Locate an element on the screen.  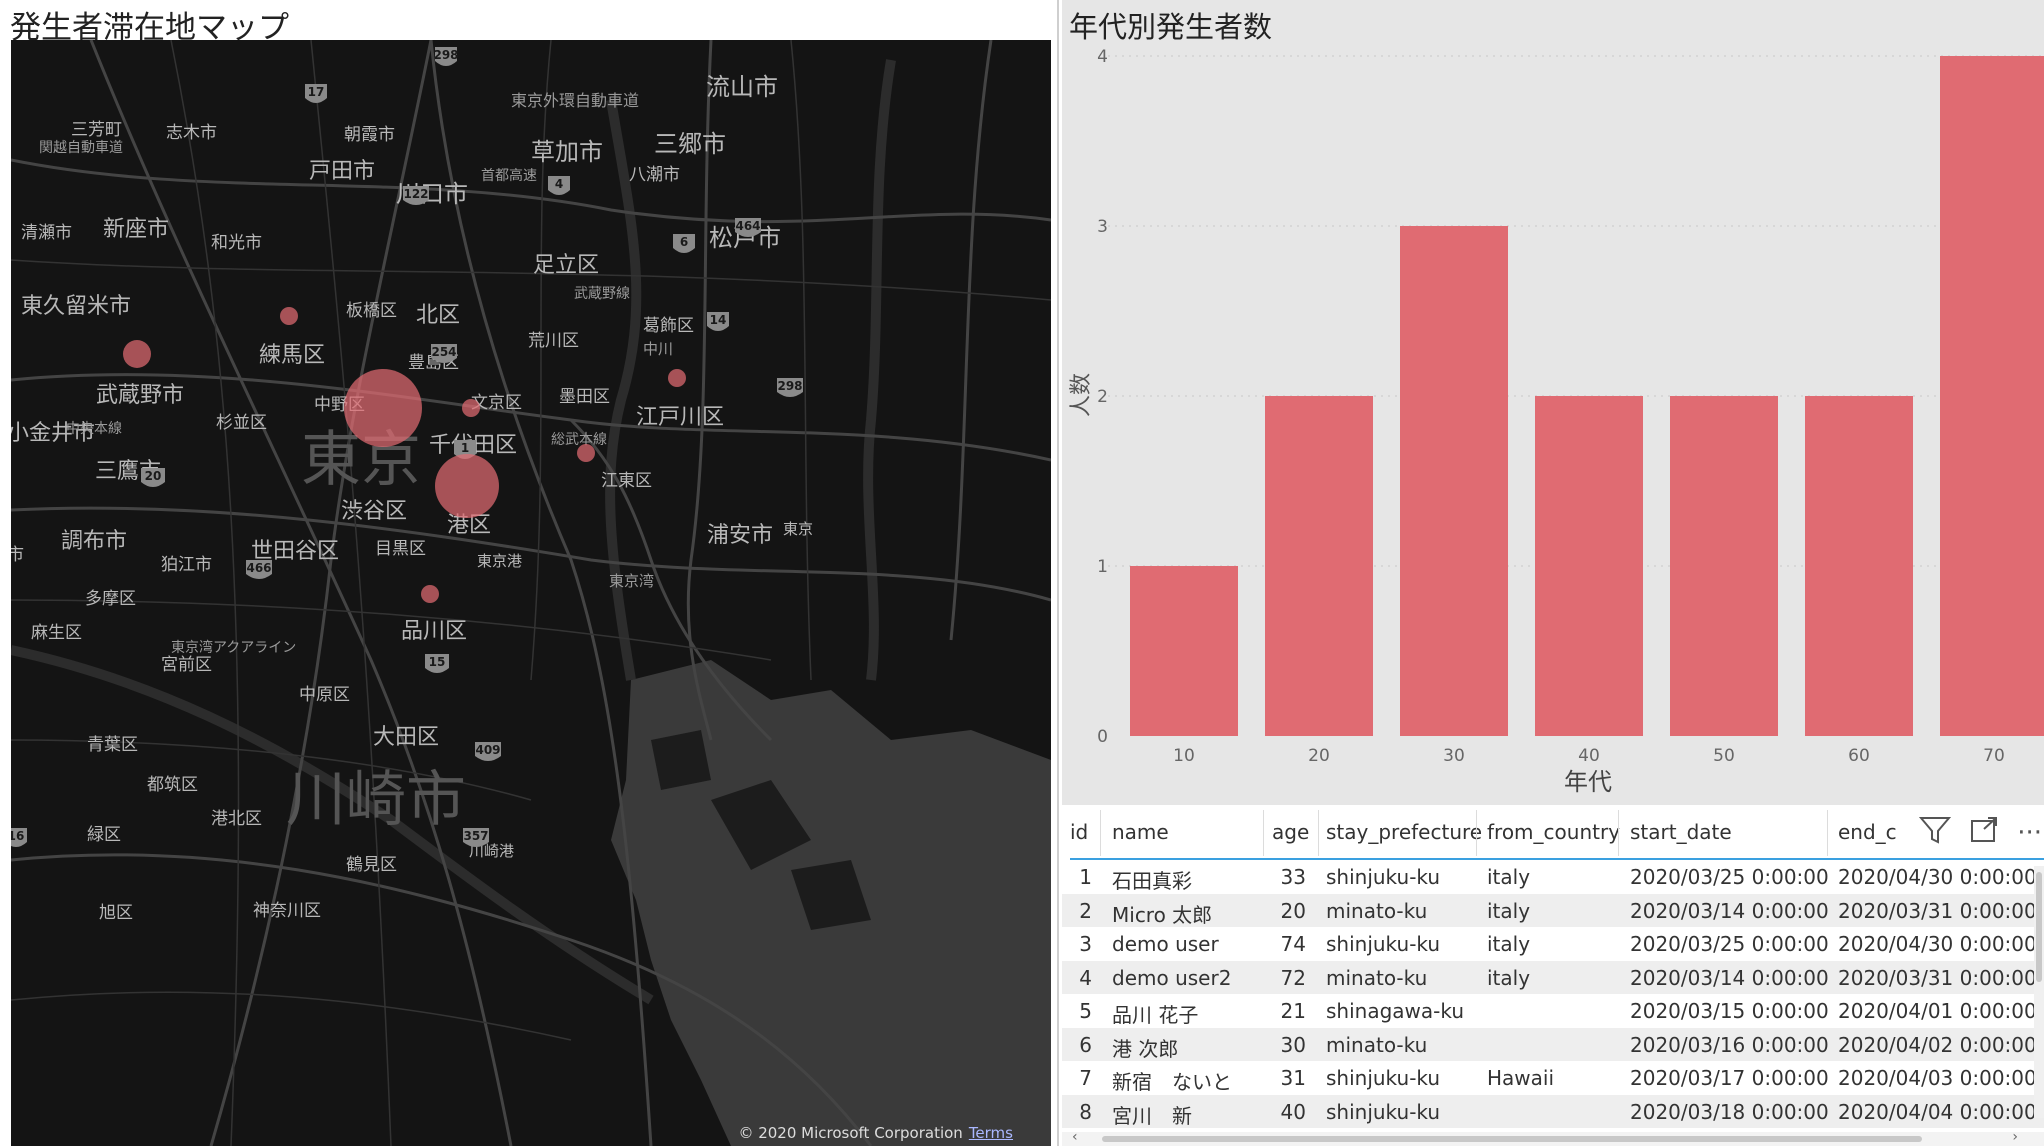
cell-end-date: 2020/04/03 0:00:00 is located at coordinates (1937, 1078).